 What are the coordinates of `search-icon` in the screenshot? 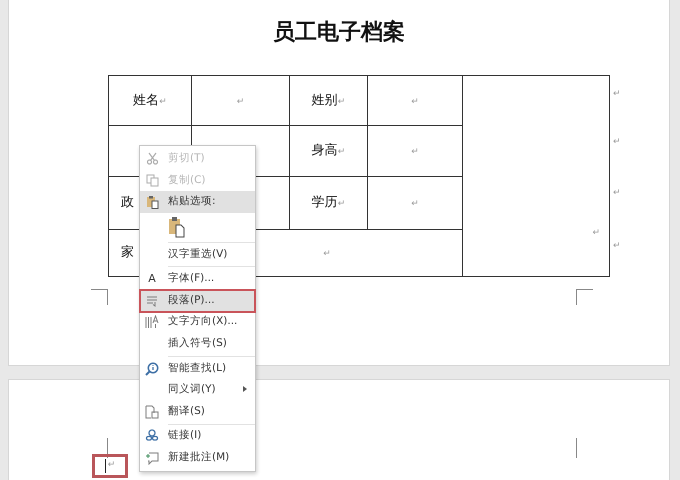 It's located at (152, 369).